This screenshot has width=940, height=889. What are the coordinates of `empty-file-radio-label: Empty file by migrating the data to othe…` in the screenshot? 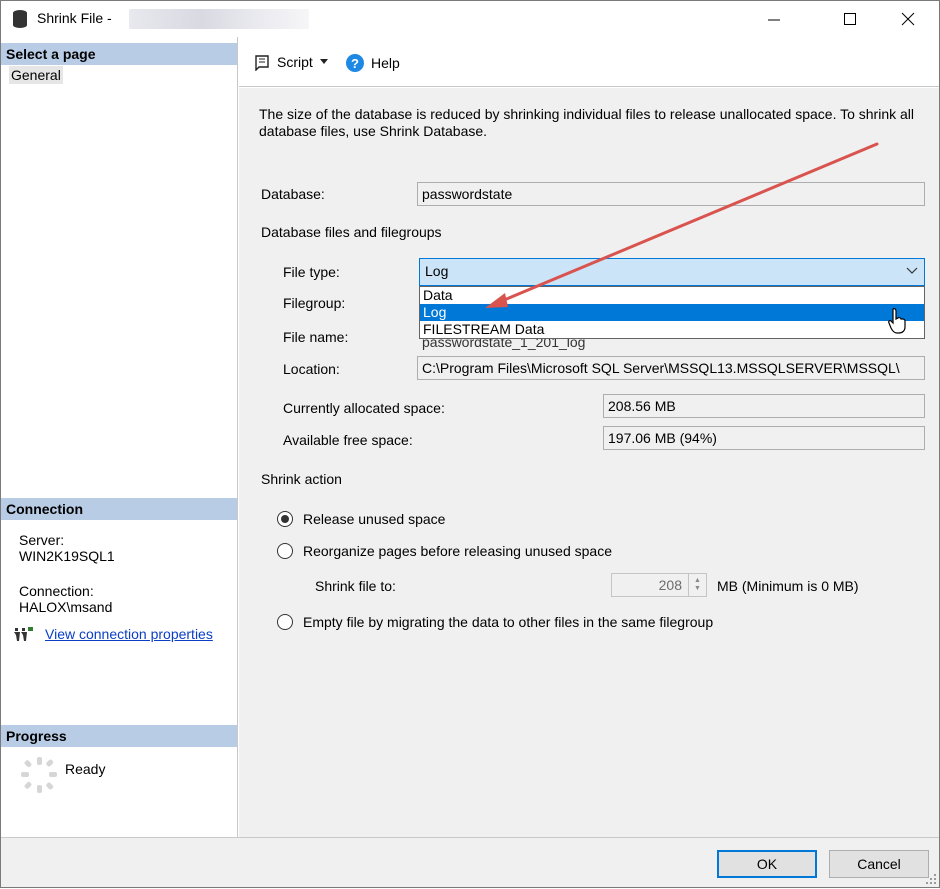 It's located at (508, 622).